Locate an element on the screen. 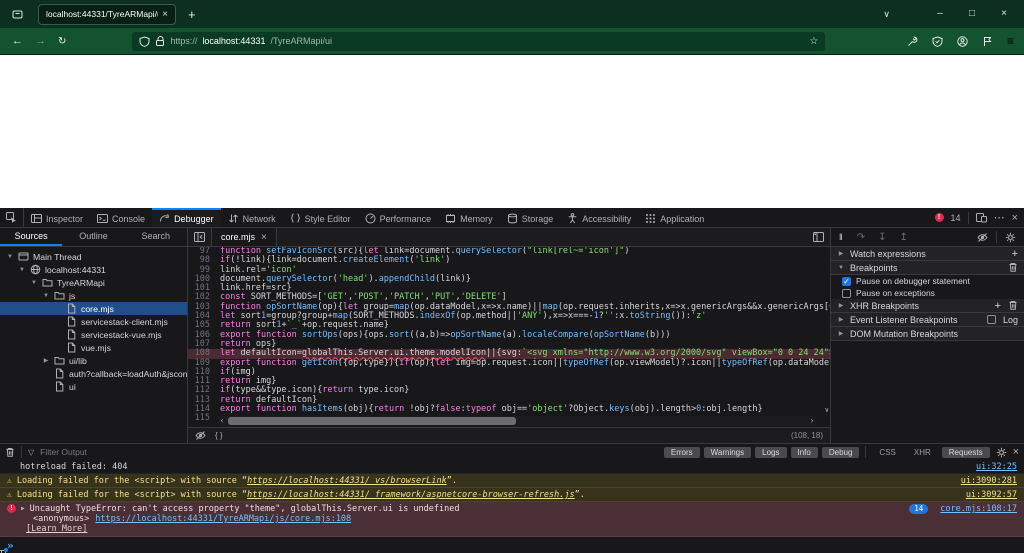 Image resolution: width=1024 pixels, height=553 pixels. new-tab-button: + is located at coordinates (192, 14).